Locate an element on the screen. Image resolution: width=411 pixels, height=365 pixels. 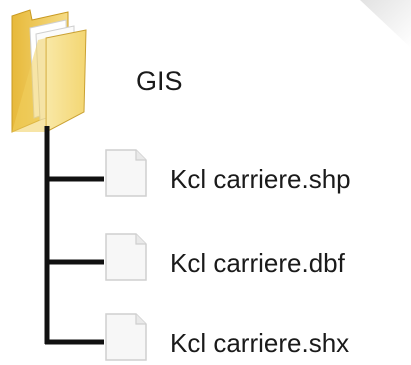
file-name-dbf: Kcl carriere.dbf is located at coordinates (257, 263).